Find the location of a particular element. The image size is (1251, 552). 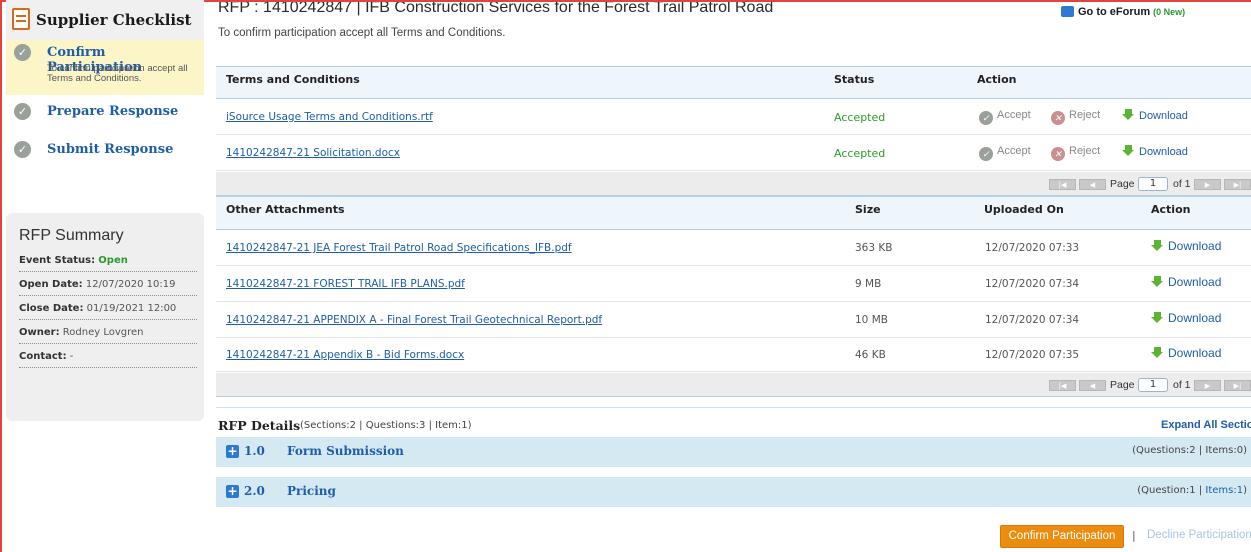

details-meta: (Sections:2 | Questions:3 | Item:1) is located at coordinates (386, 425).